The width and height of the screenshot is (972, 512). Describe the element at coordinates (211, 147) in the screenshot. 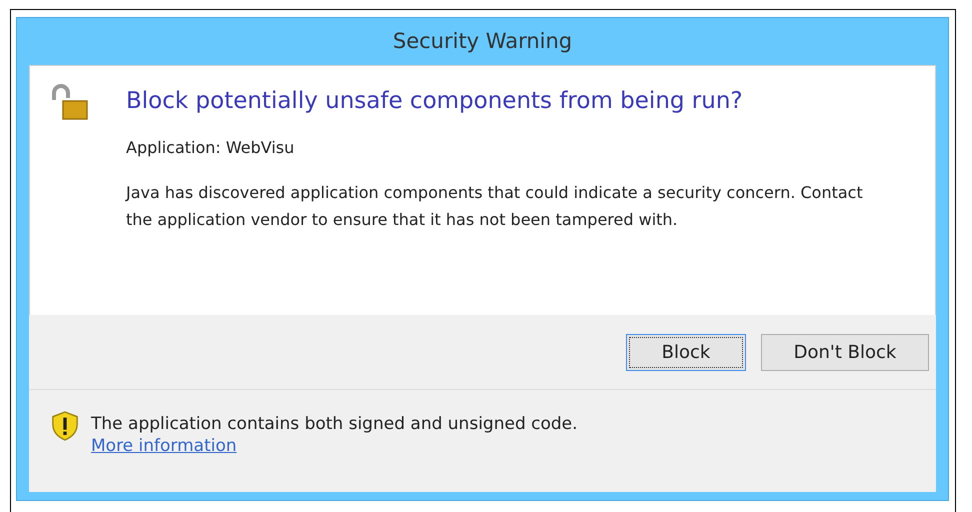

I see `application-name: Application: WebVisu` at that location.